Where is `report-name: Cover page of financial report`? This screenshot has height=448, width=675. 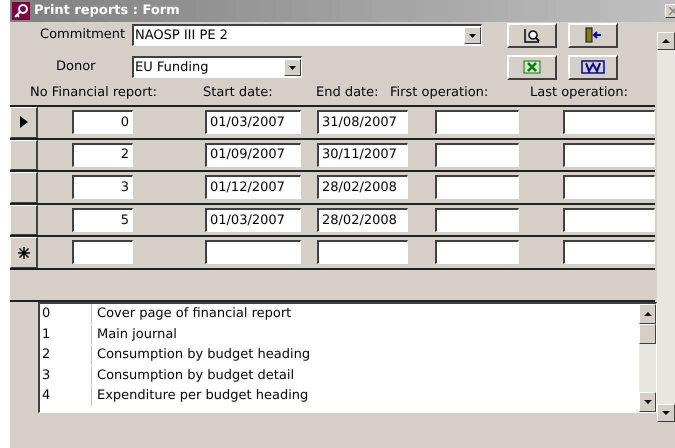 report-name: Cover page of financial report is located at coordinates (194, 314).